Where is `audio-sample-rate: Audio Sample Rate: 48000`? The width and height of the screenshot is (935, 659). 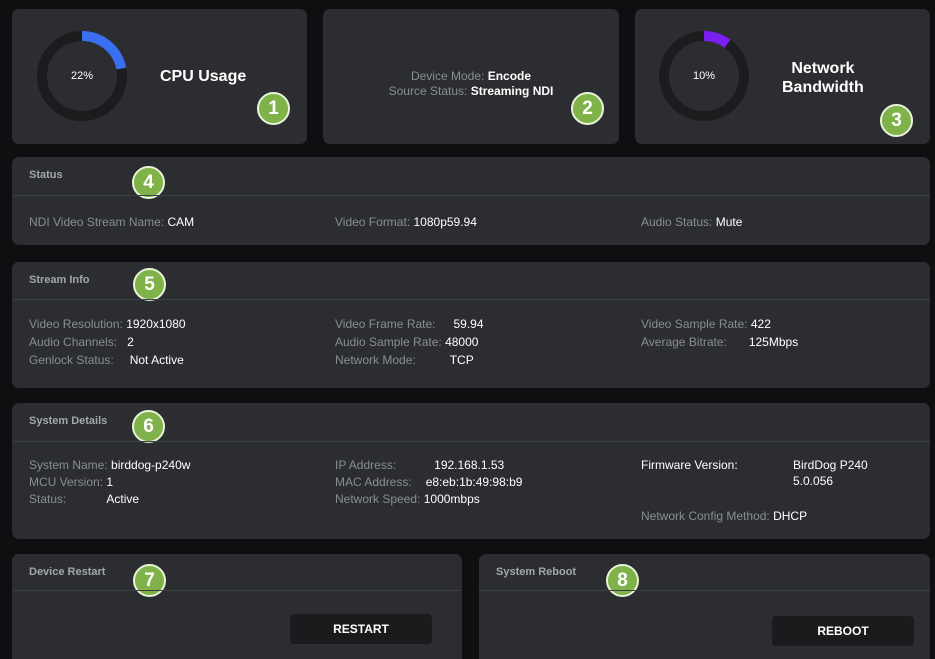 audio-sample-rate: Audio Sample Rate: 48000 is located at coordinates (407, 342).